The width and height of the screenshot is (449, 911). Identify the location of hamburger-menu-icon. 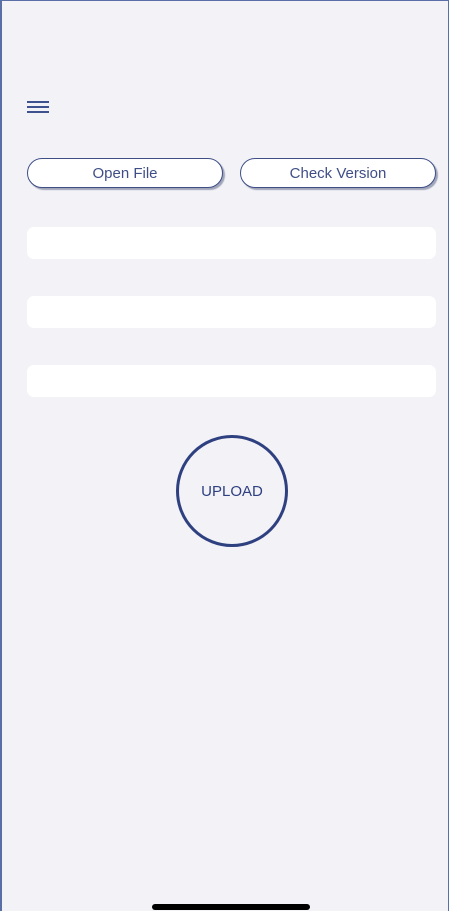
(38, 107).